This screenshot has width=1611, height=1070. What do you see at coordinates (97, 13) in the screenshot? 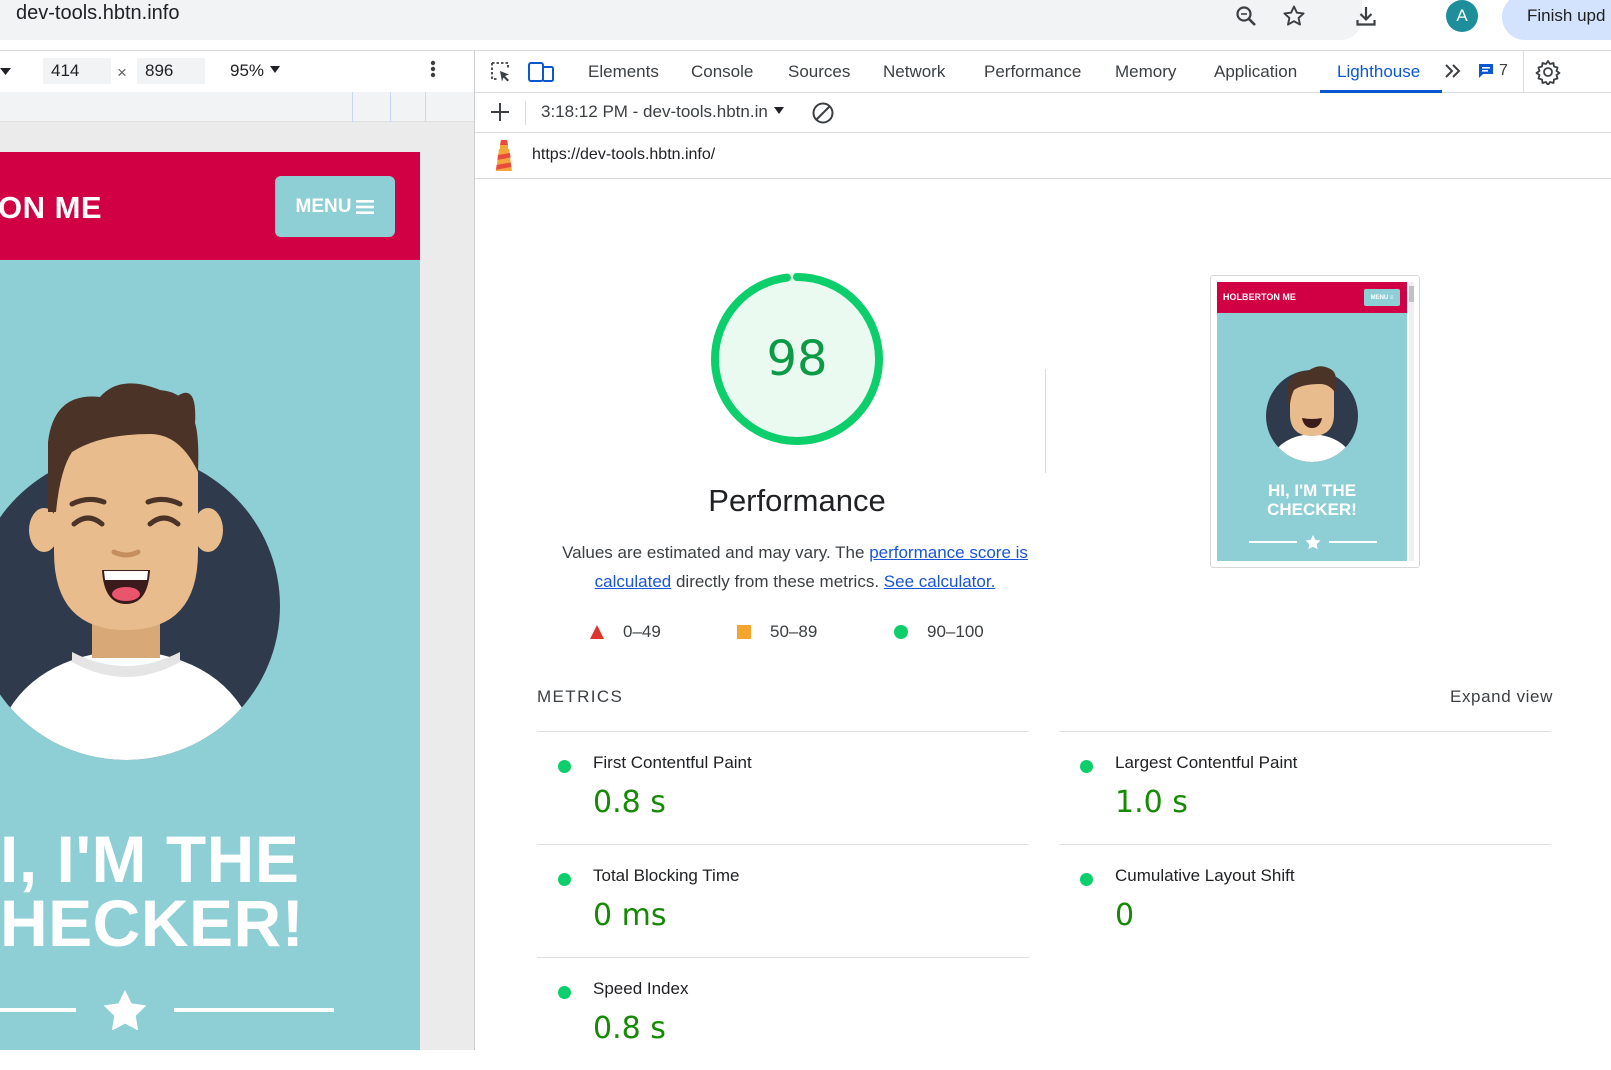
I see `address-text: dev-tools.hbtn.info` at bounding box center [97, 13].